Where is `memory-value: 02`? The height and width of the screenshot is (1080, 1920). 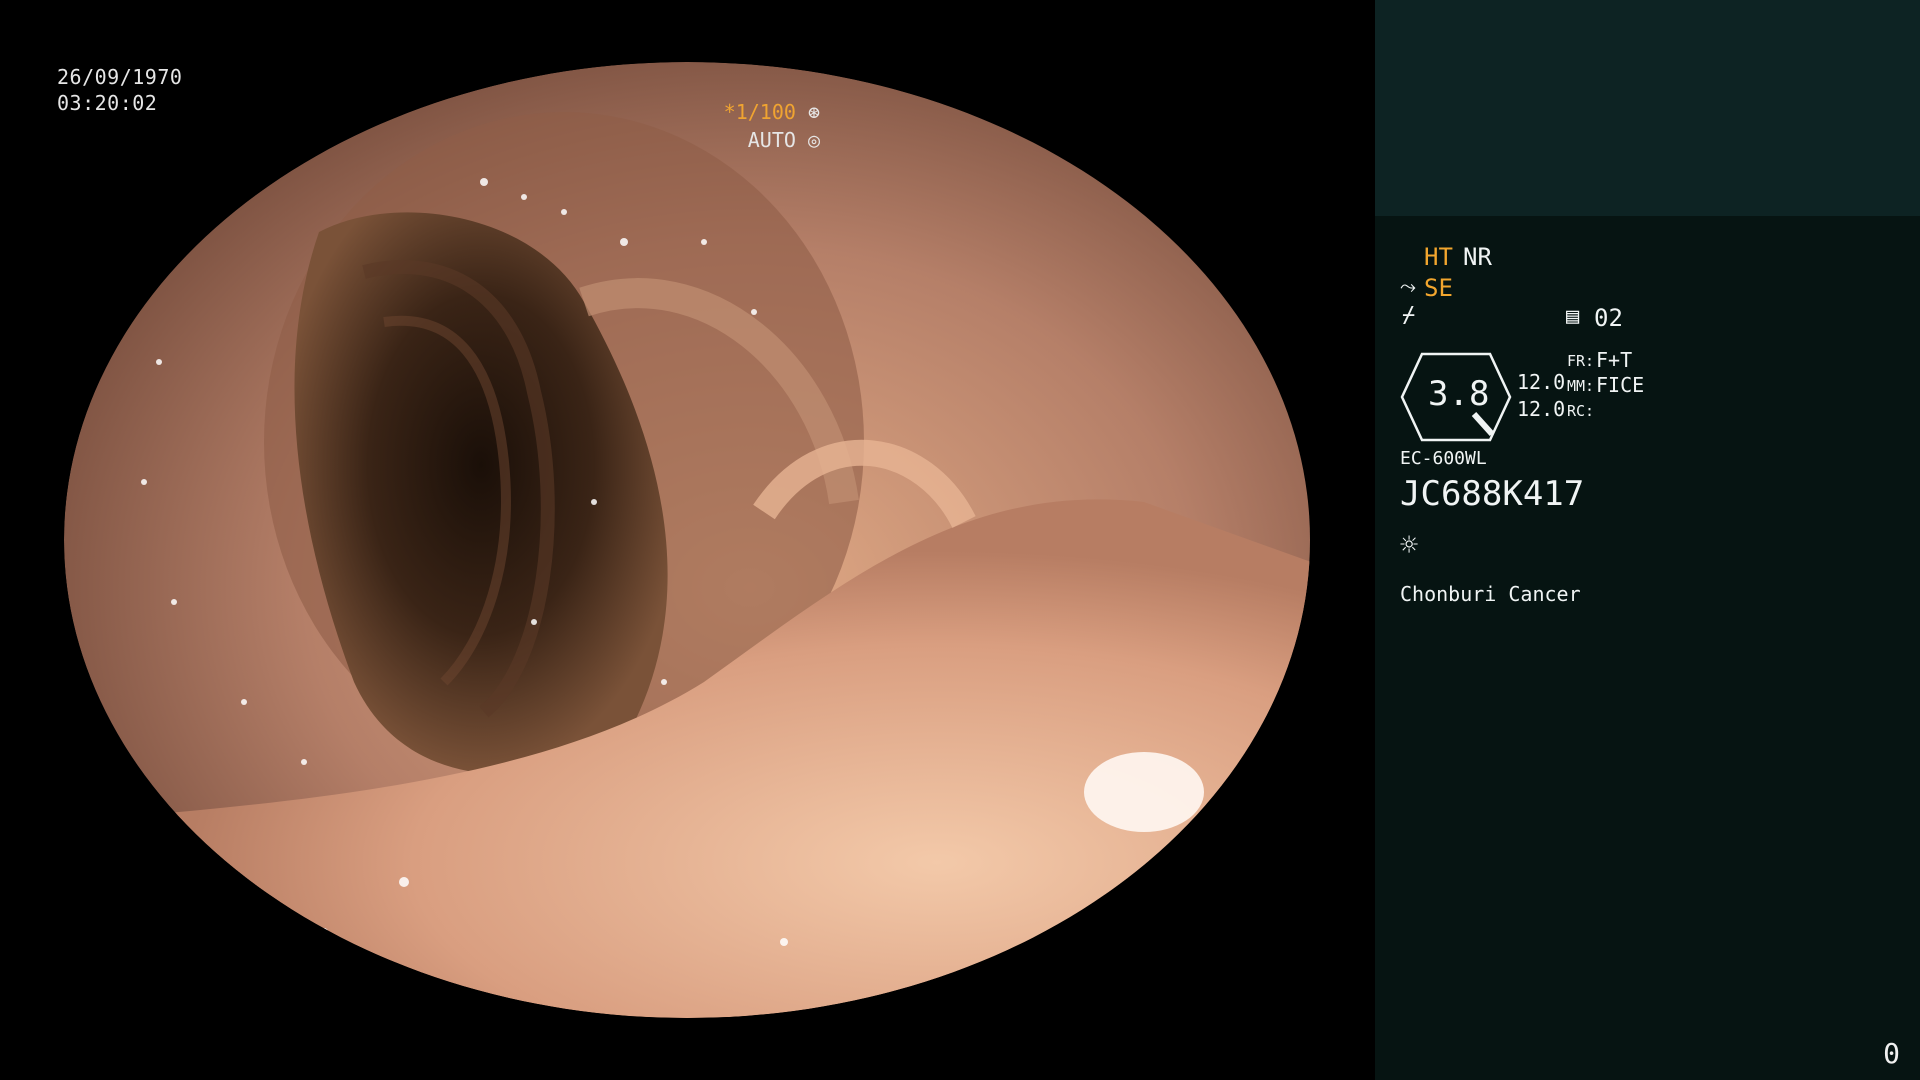
memory-value: 02 is located at coordinates (1608, 318).